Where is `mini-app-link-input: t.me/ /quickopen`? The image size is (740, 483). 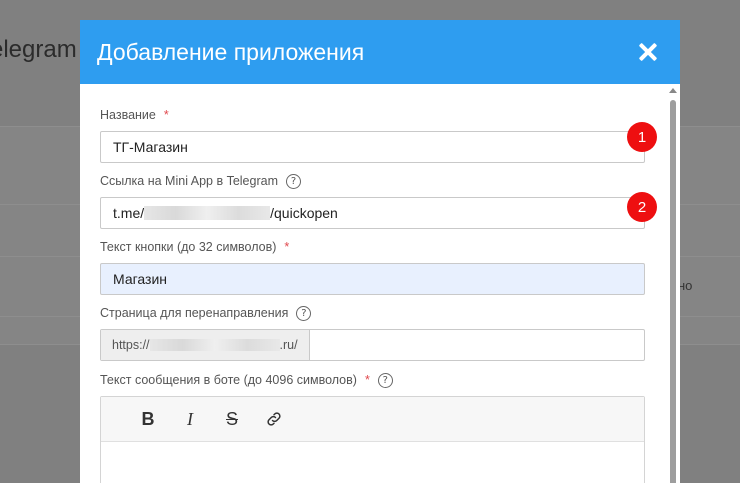
mini-app-link-input: t.me/ /quickopen is located at coordinates (372, 213).